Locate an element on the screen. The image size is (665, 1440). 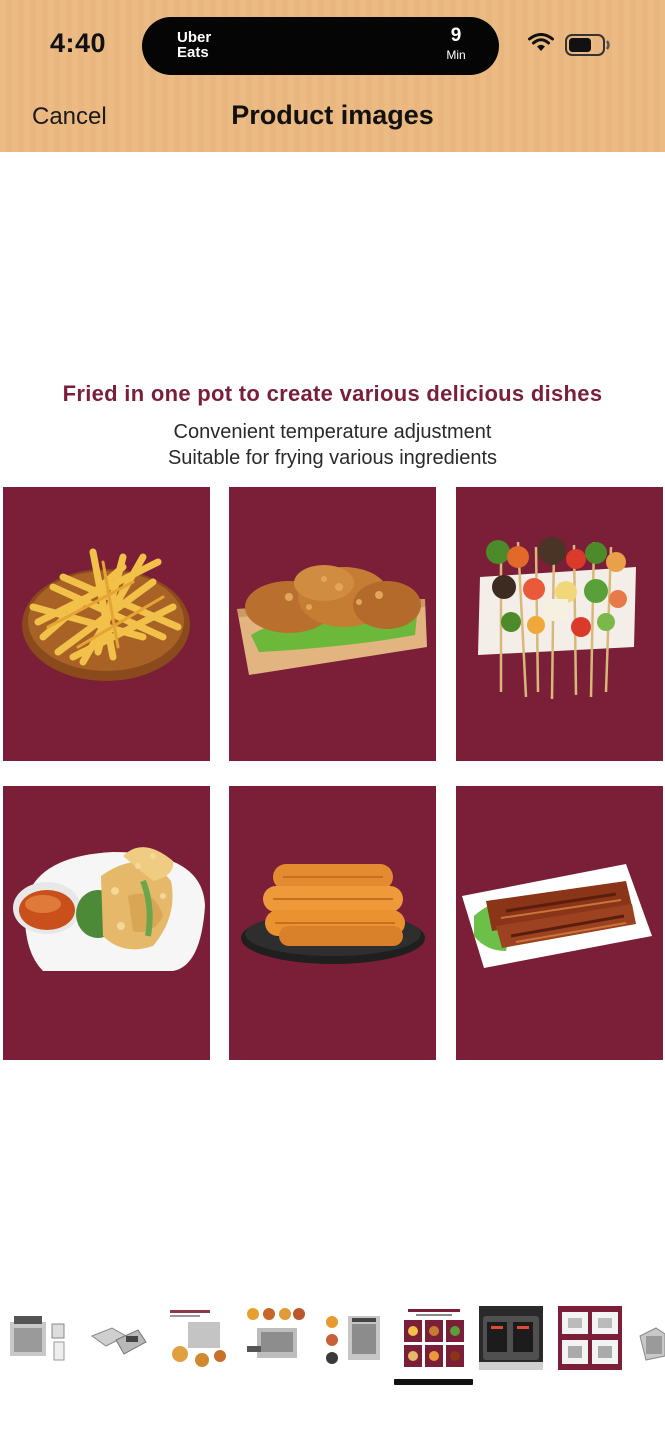
eta-unit: Min is located at coordinates (456, 55).